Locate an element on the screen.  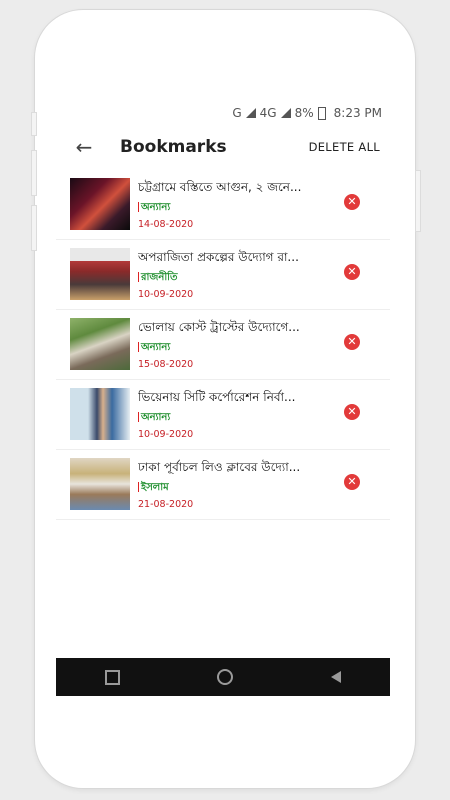
status-carrier: G is located at coordinates (237, 113).